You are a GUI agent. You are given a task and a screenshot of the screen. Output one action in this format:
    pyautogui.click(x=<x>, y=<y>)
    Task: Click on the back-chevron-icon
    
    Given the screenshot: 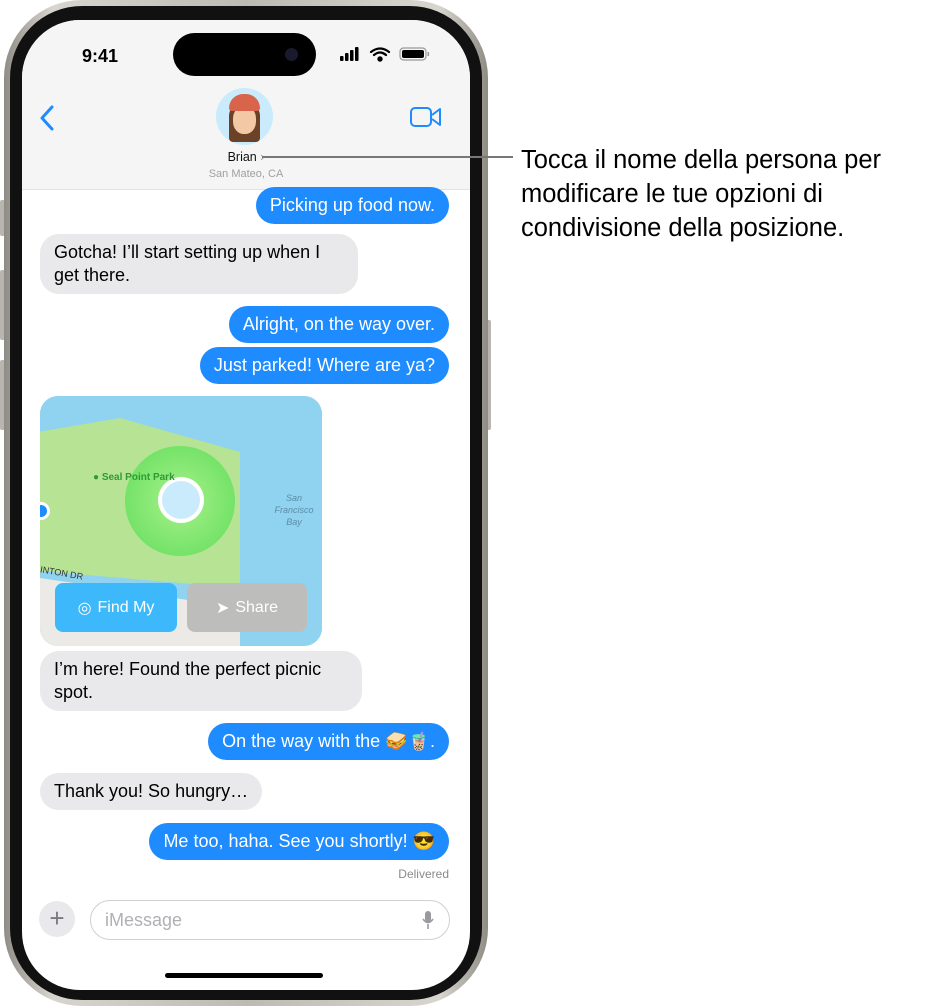 What is the action you would take?
    pyautogui.click(x=47, y=118)
    